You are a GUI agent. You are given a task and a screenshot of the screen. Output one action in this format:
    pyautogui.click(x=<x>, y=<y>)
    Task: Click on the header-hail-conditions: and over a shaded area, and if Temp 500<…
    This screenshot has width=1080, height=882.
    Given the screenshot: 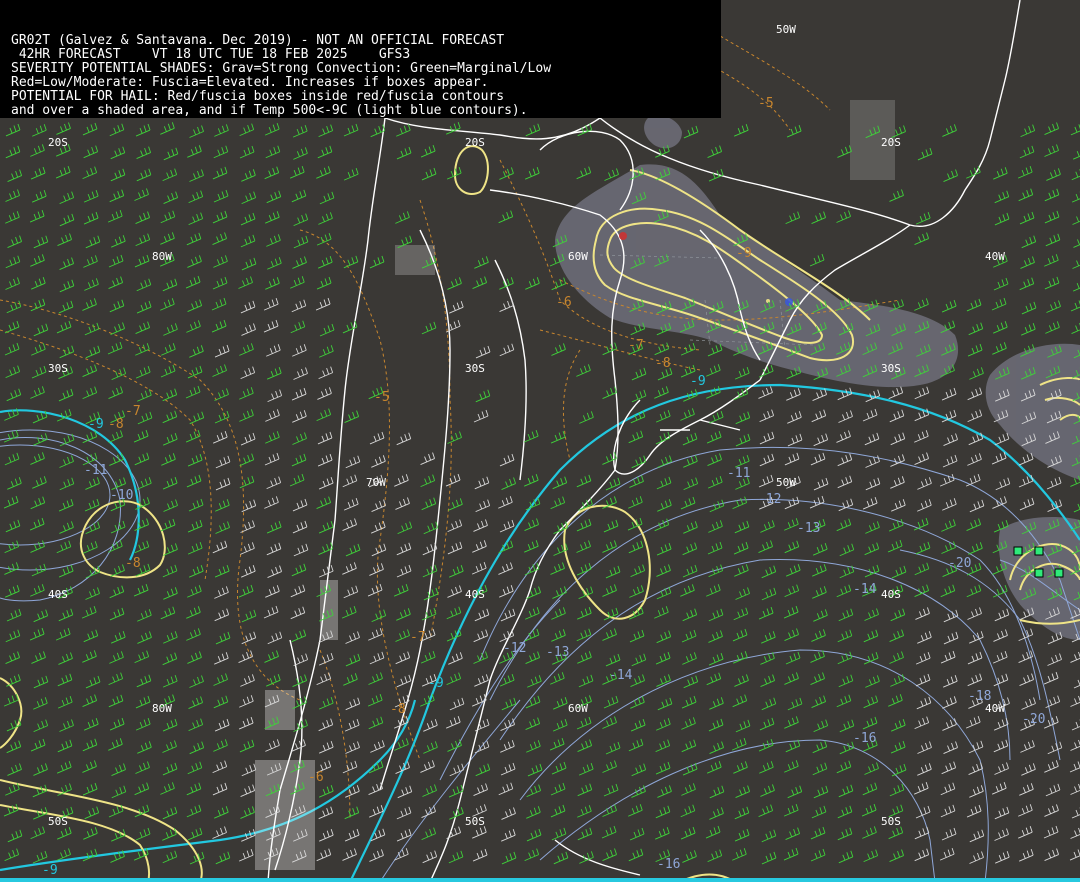 What is the action you would take?
    pyautogui.click(x=269, y=110)
    